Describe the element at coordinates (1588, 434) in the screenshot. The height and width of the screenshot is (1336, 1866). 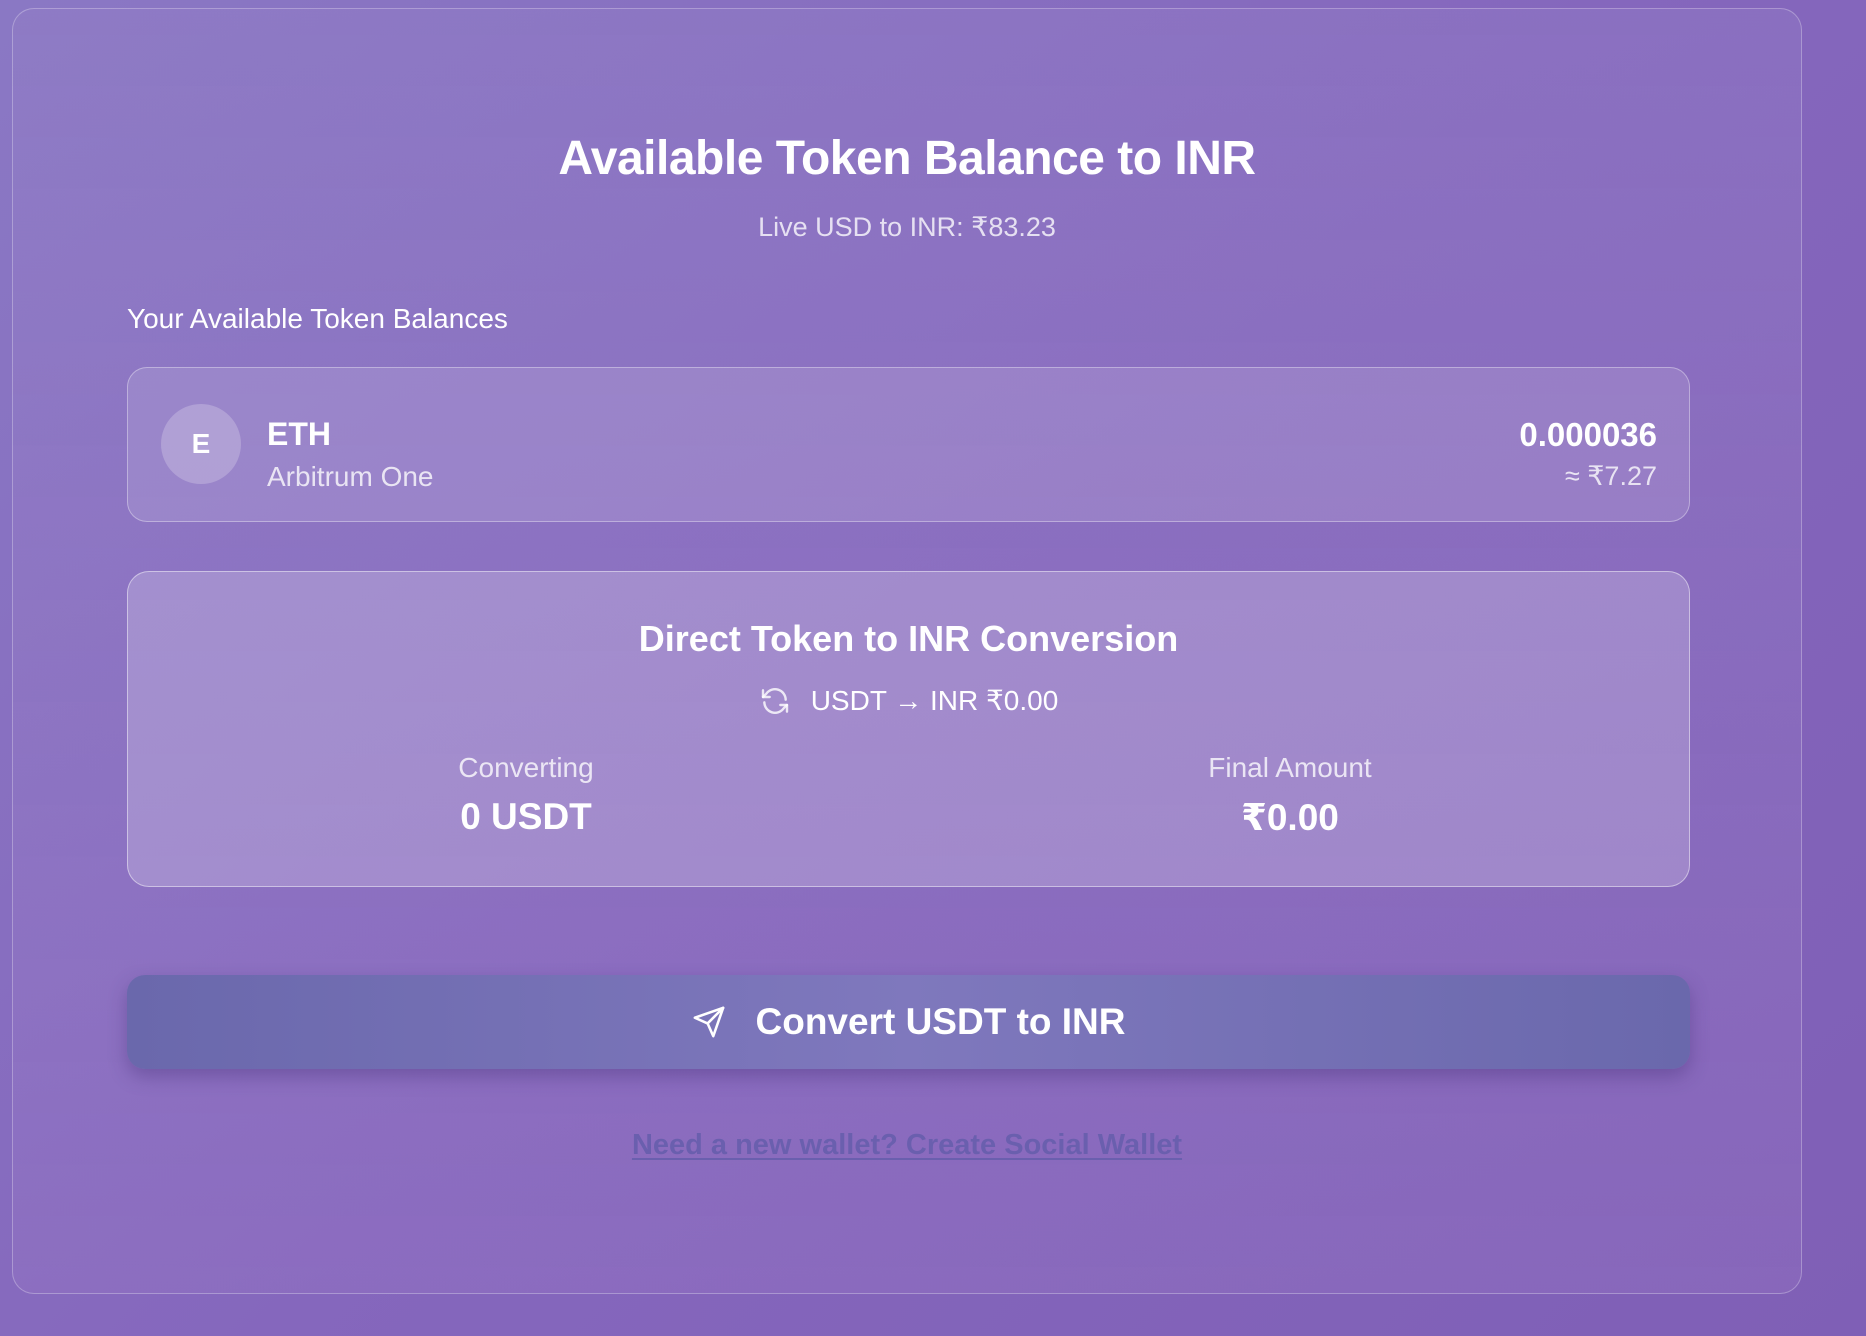
I see `token-amount: 0.000036` at that location.